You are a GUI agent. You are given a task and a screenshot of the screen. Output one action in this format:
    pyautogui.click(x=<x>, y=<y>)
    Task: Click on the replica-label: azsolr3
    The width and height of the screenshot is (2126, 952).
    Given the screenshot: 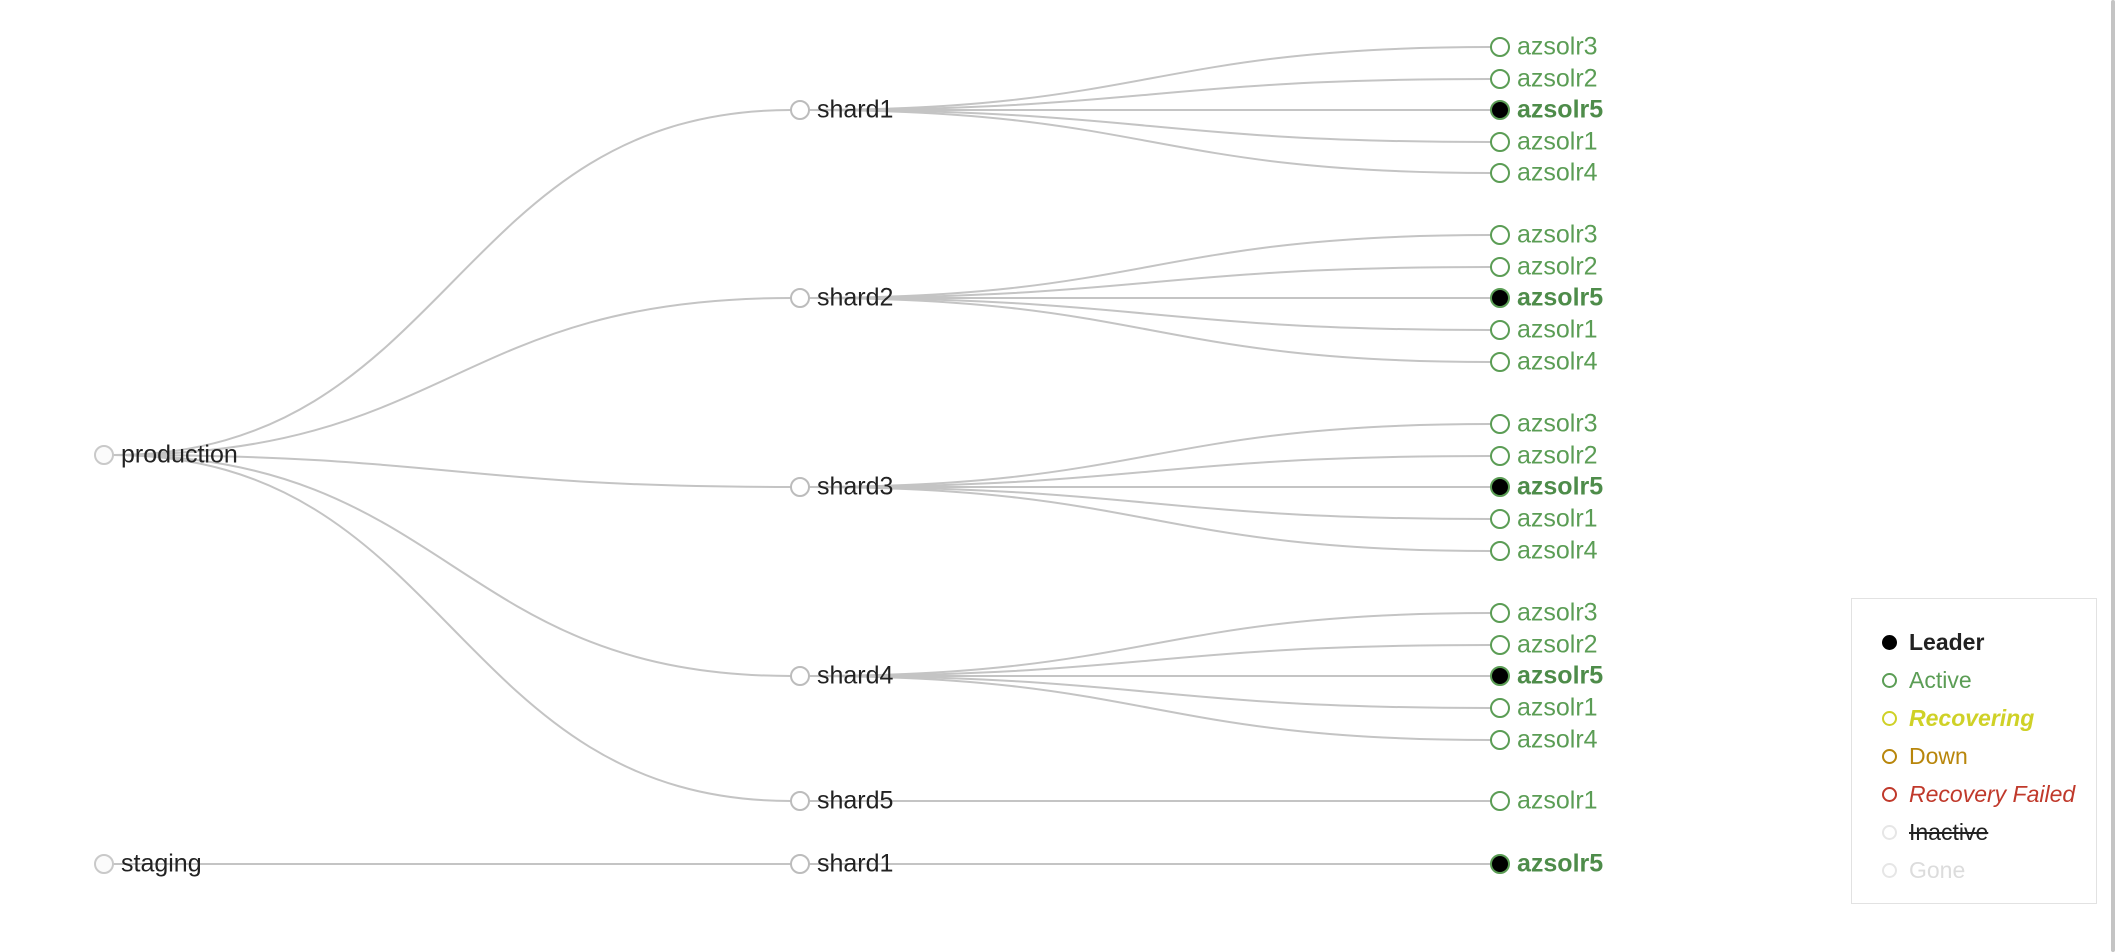 What is the action you would take?
    pyautogui.click(x=1557, y=424)
    